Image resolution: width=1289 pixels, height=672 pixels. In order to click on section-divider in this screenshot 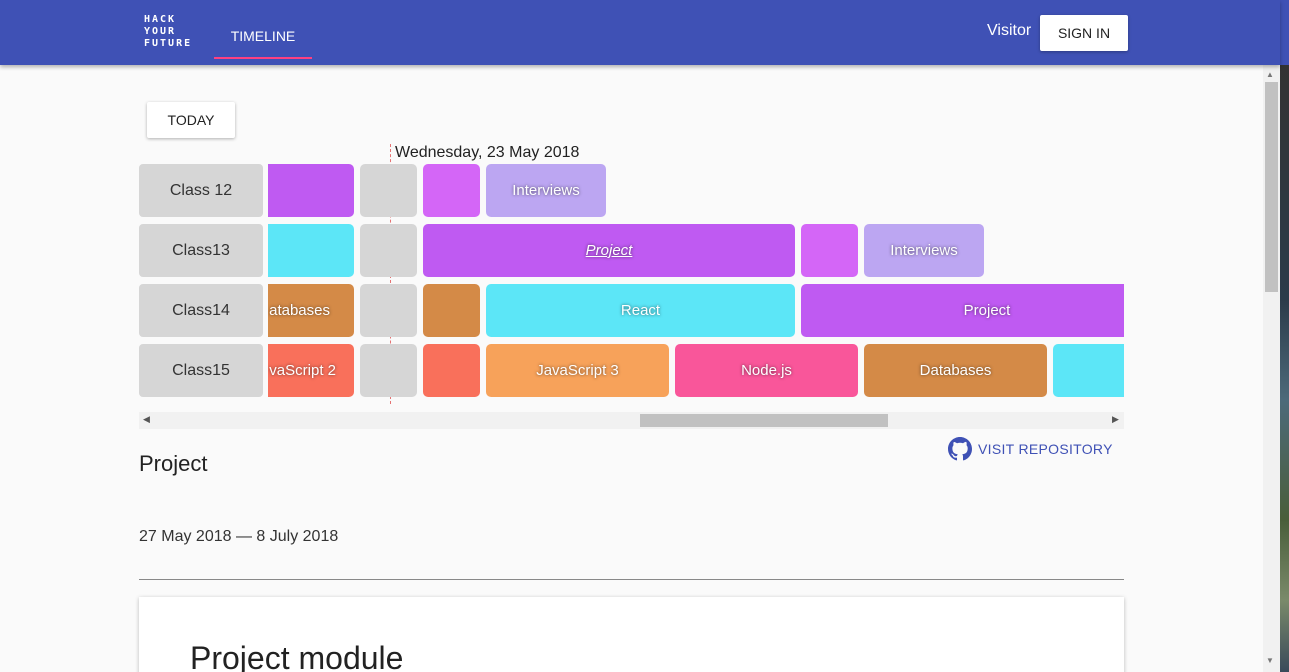, I will do `click(631, 579)`.